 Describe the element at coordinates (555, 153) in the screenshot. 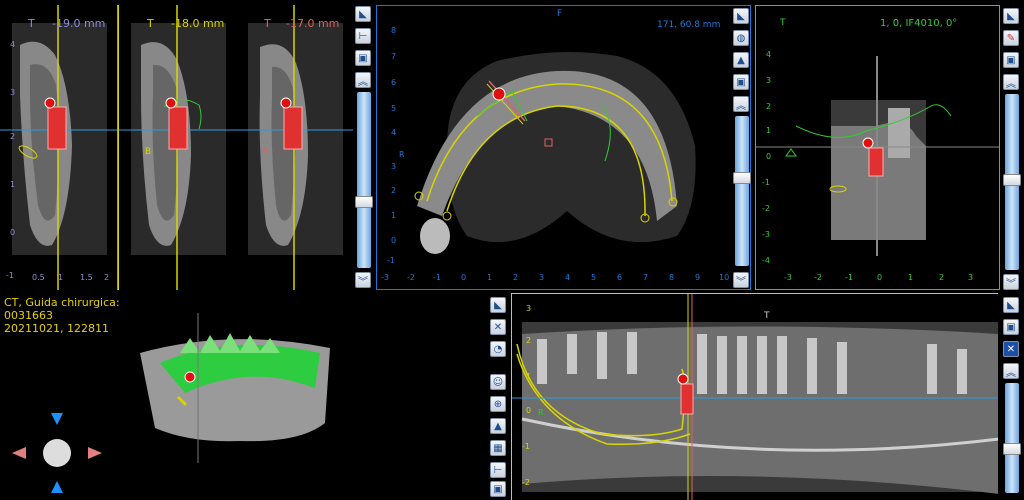

I see `axial-image` at that location.